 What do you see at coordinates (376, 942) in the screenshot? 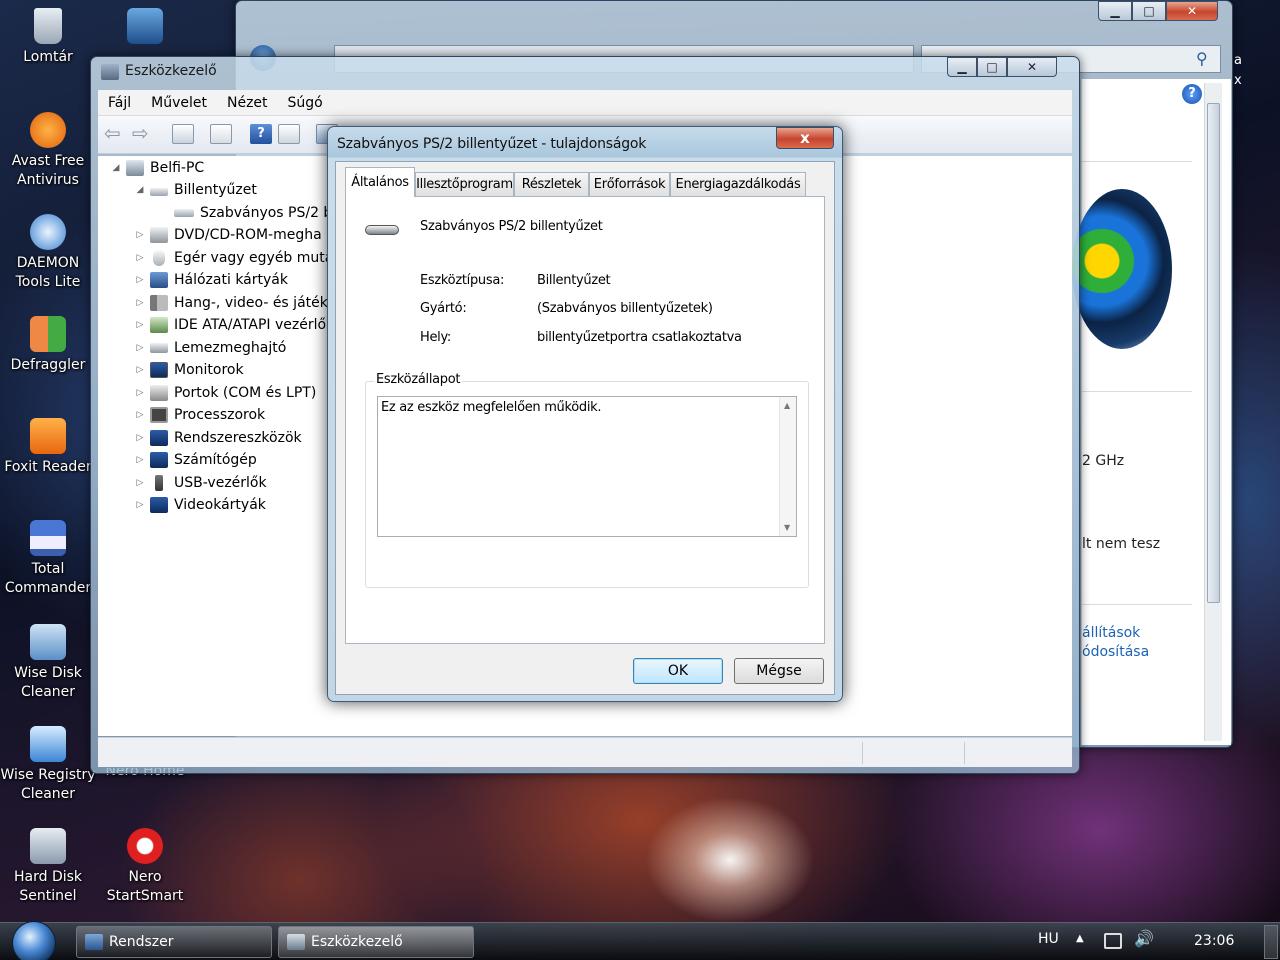
I see `taskbar-button-device-manager: Eszközkezelő` at bounding box center [376, 942].